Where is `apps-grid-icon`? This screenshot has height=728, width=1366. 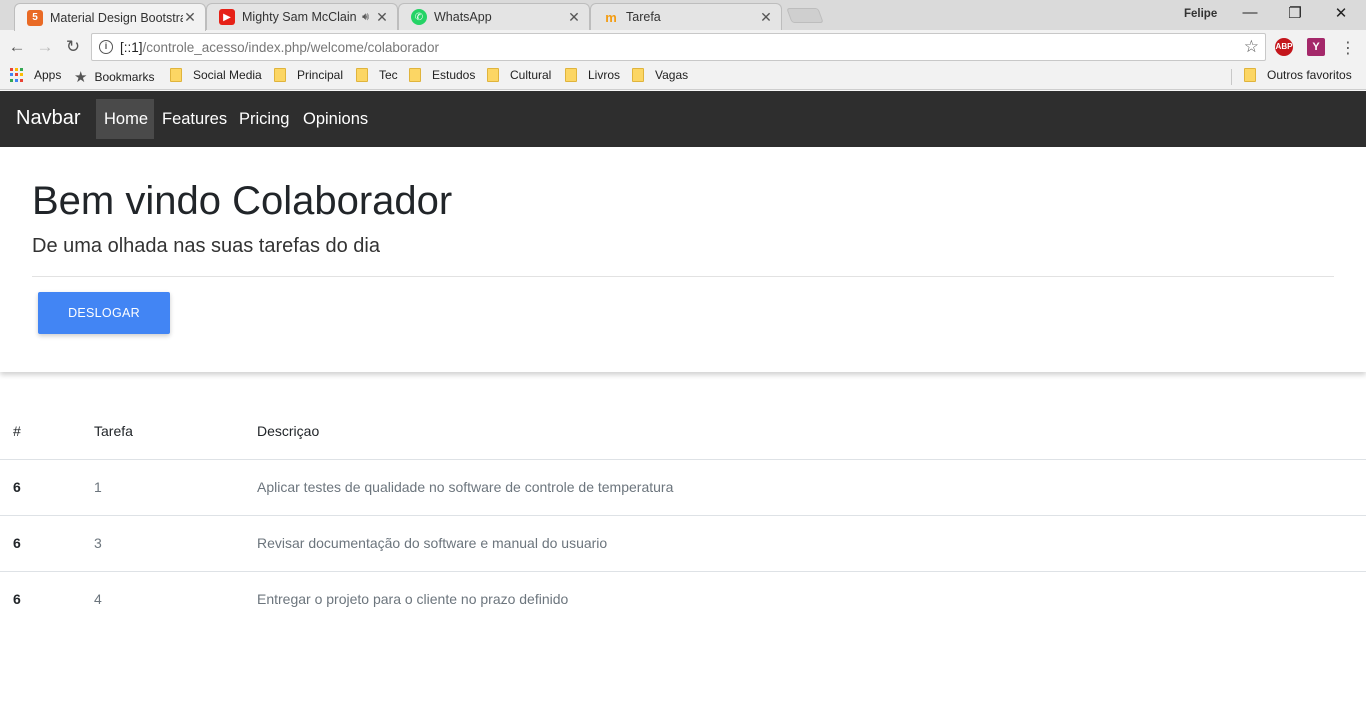
apps-grid-icon is located at coordinates (17, 75).